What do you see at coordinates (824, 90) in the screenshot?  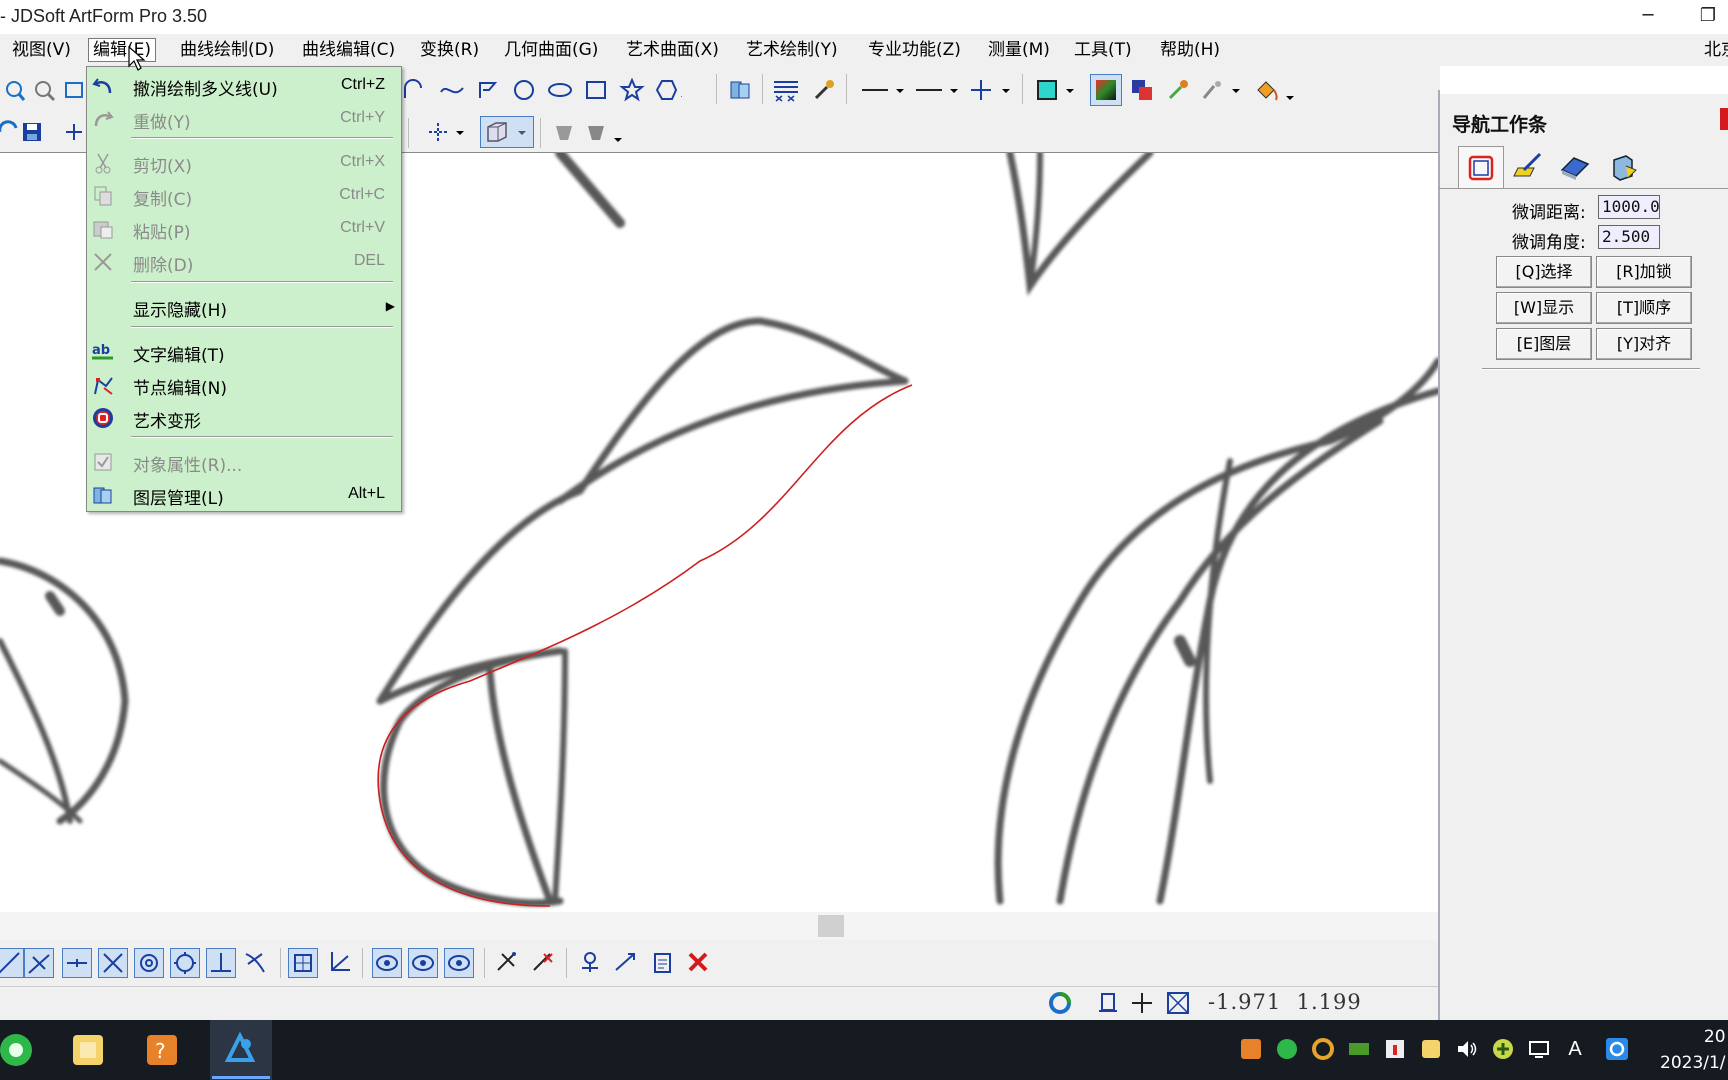 I see `eyedropper-icon` at bounding box center [824, 90].